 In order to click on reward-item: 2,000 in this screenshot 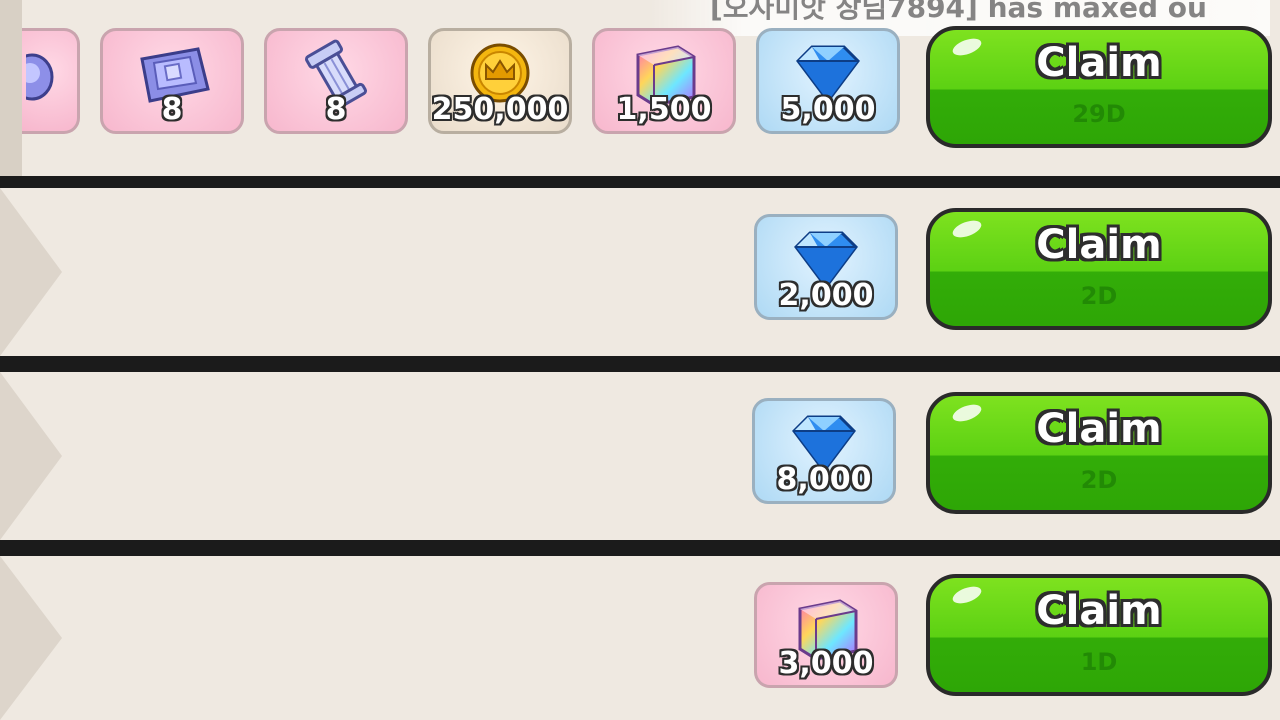, I will do `click(826, 267)`.